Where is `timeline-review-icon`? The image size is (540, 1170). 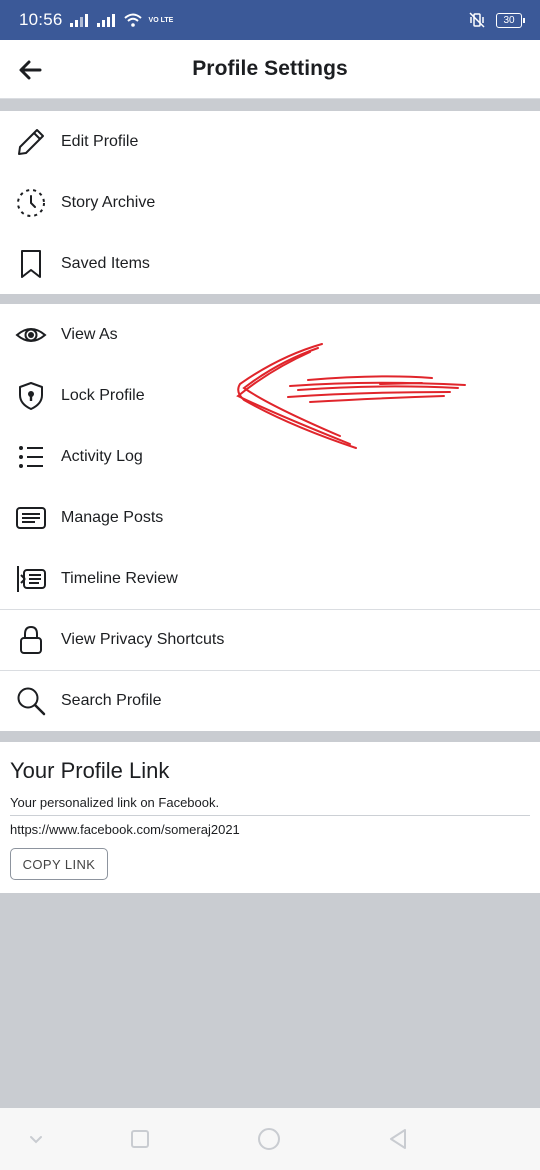 timeline-review-icon is located at coordinates (31, 579).